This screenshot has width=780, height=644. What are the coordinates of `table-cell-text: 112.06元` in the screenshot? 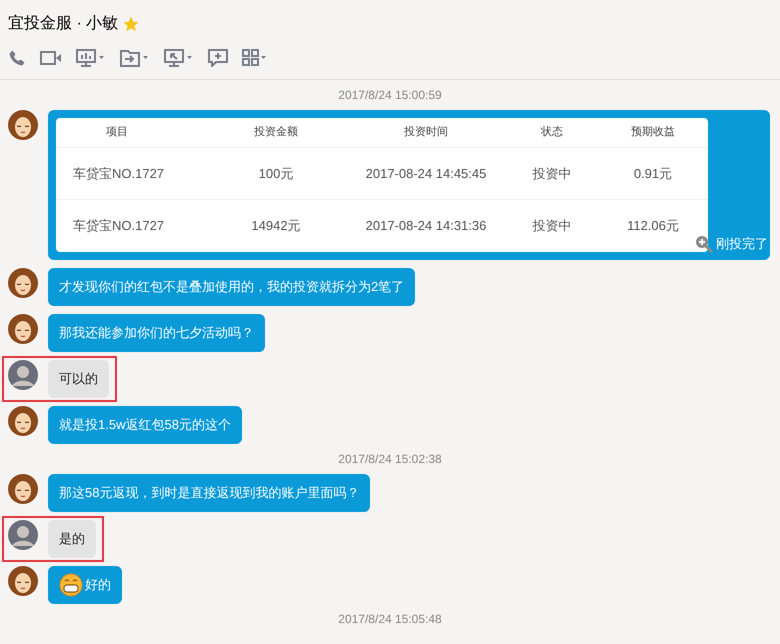 It's located at (653, 226).